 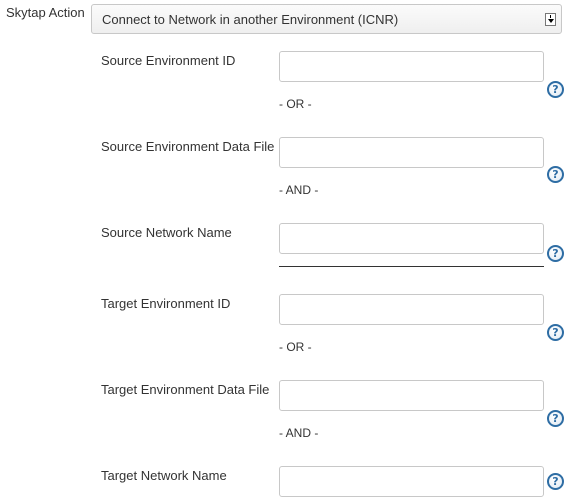 I want to click on source-environment-data-file-input, so click(x=411, y=152).